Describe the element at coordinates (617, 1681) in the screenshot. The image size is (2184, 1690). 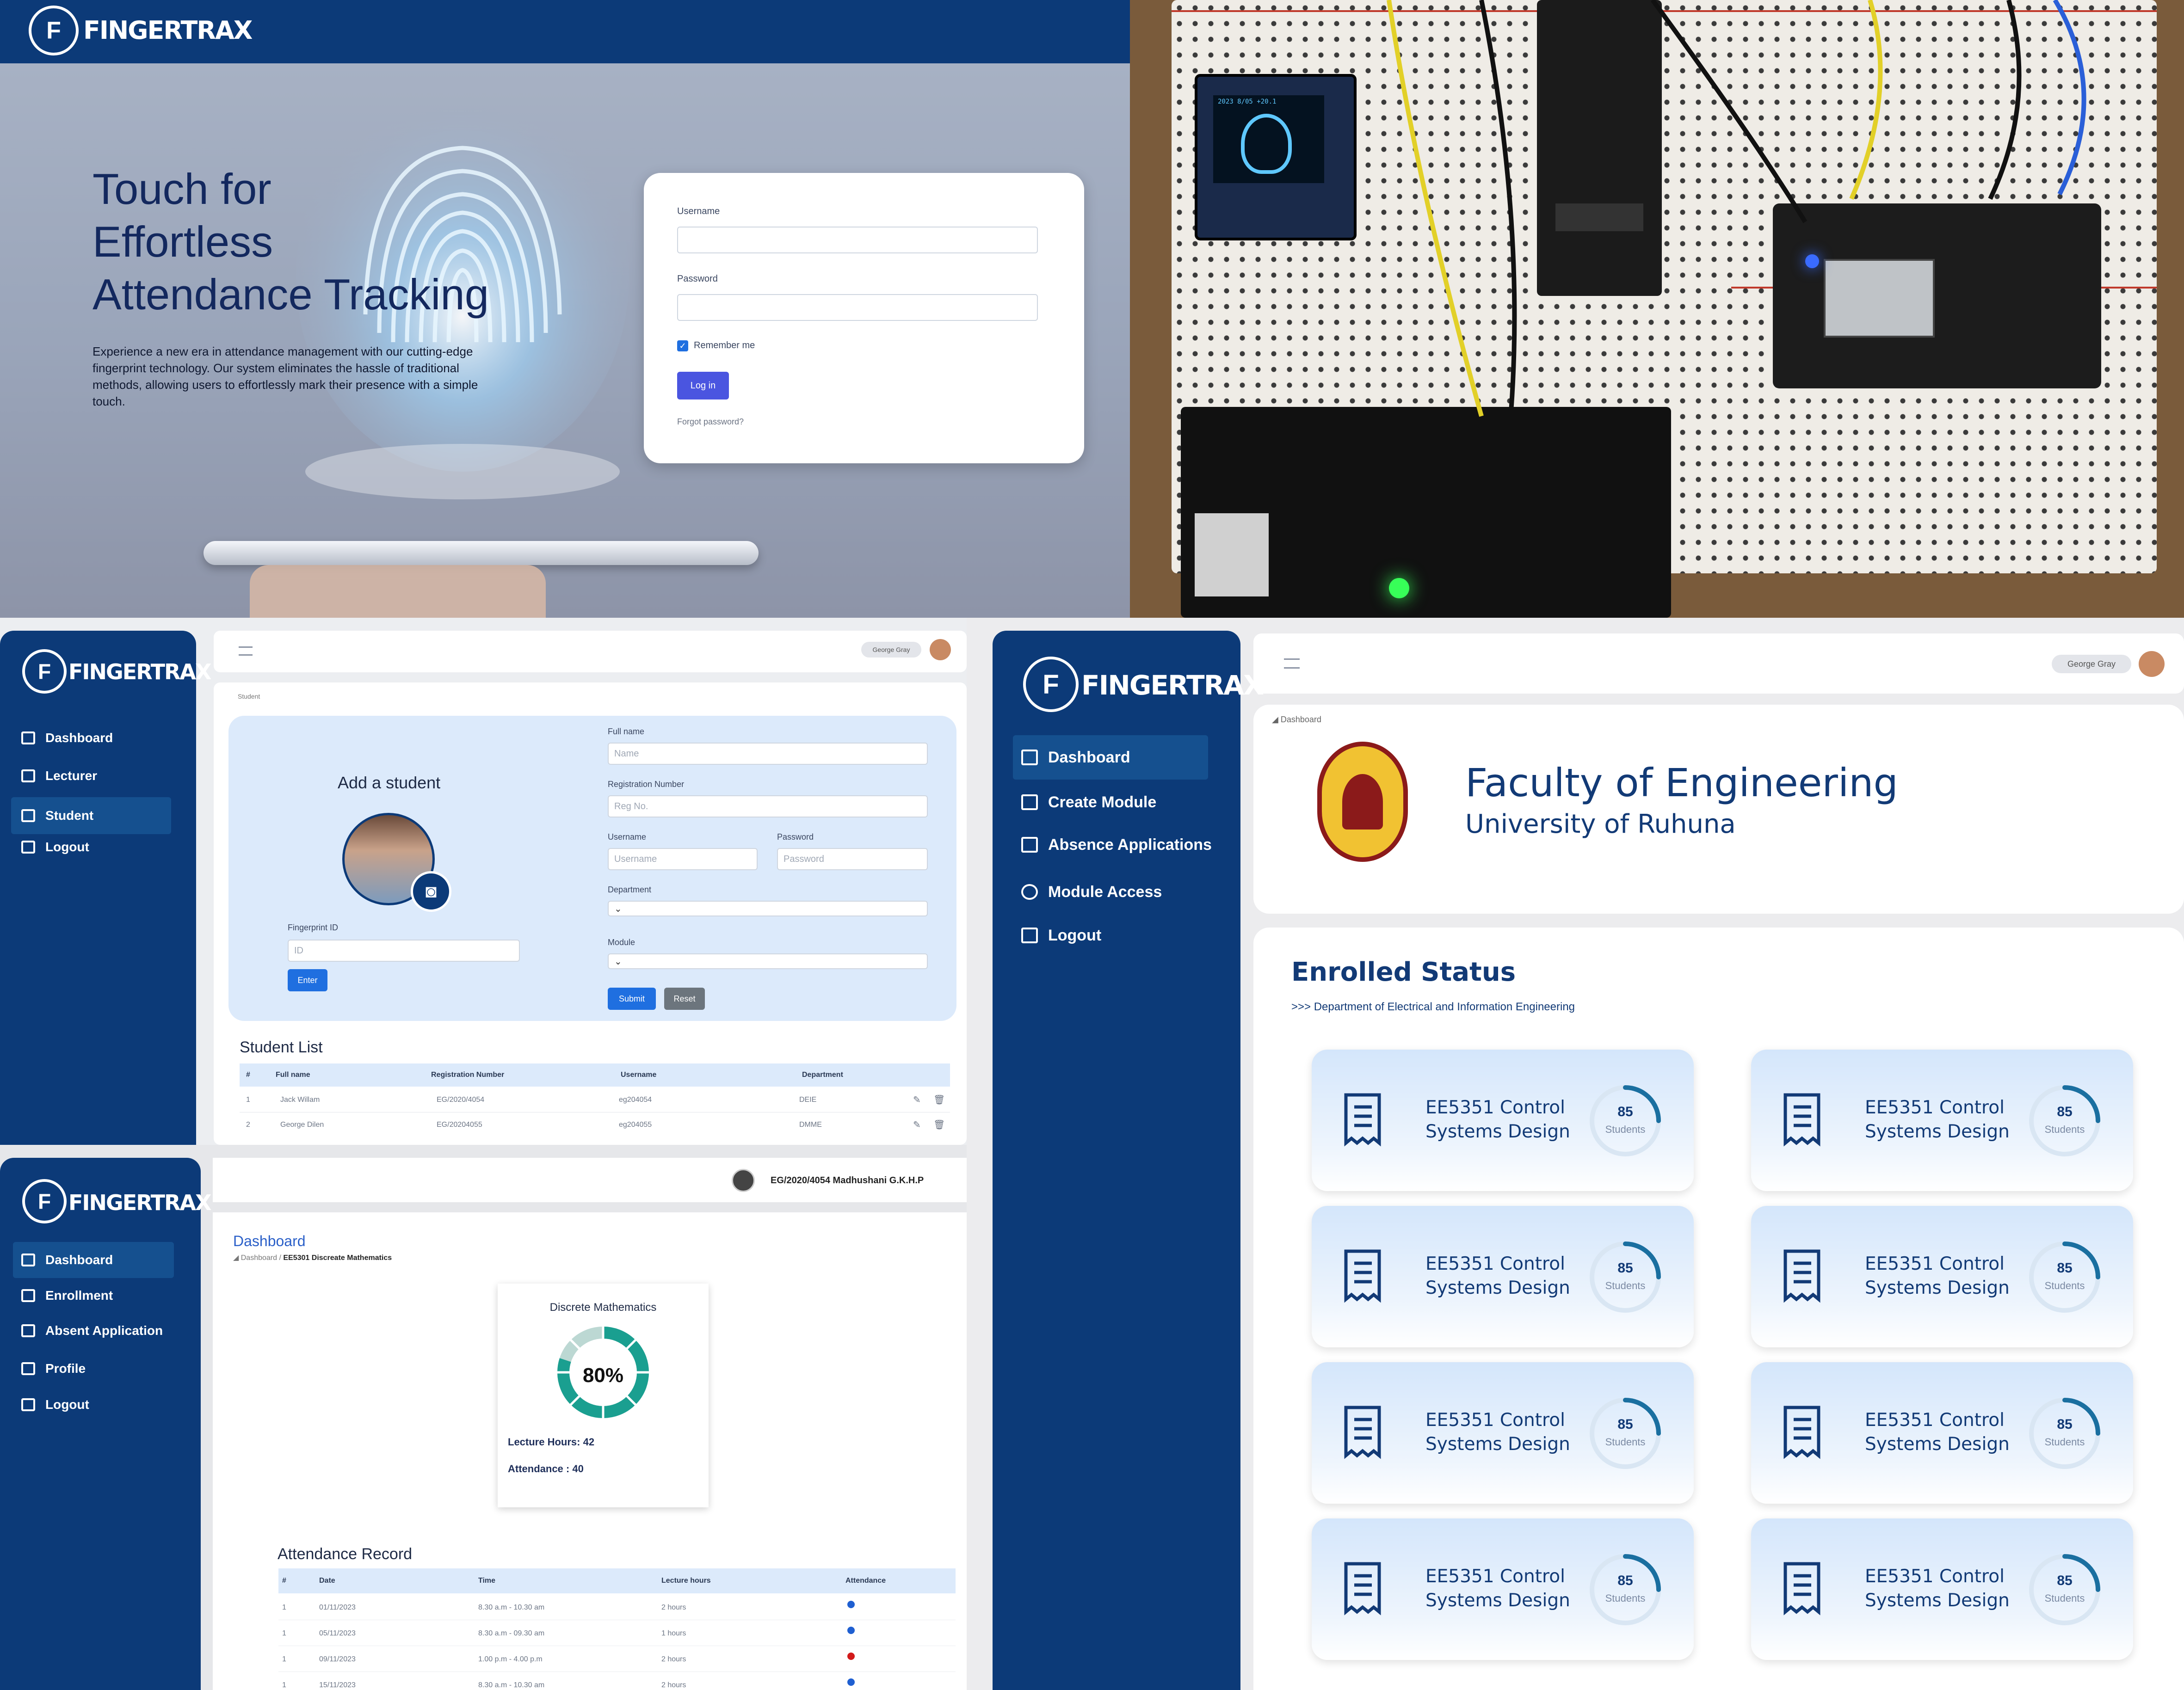
I see `table-row: 1 15/11/2023 8.30 a.m - 10.30 am 2 hours` at that location.